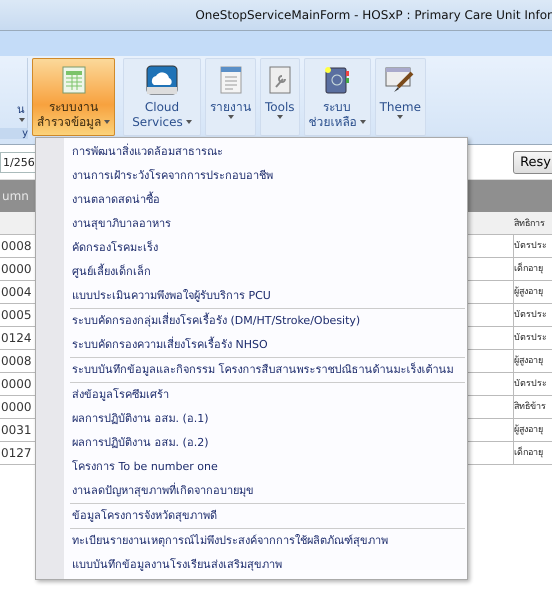 This screenshot has width=552, height=594. What do you see at coordinates (267, 516) in the screenshot?
I see `menu-item: ข้อมูลโครงการจังหวัดสุขภาพดี` at bounding box center [267, 516].